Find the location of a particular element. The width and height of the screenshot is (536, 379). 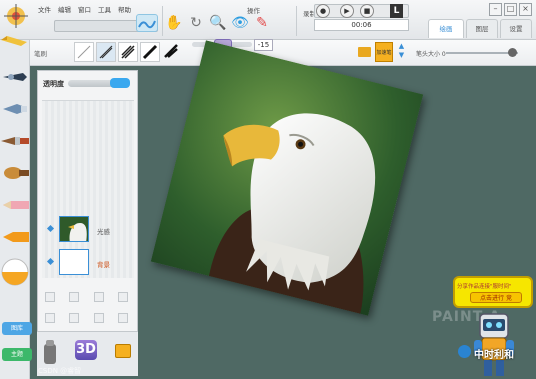

move-up-icon is located at coordinates (50, 318).